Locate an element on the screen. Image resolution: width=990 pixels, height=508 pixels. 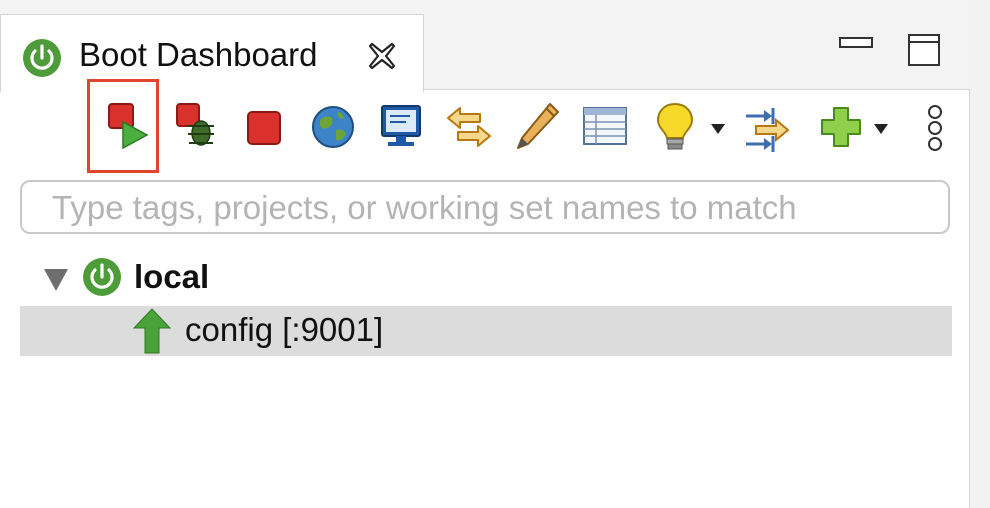
pencil-icon is located at coordinates (538, 126).